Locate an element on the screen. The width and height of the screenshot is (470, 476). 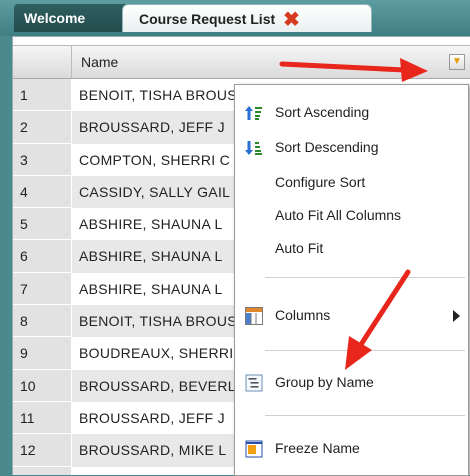
menu-label-auto-fit: Auto Fit is located at coordinates (299, 248).